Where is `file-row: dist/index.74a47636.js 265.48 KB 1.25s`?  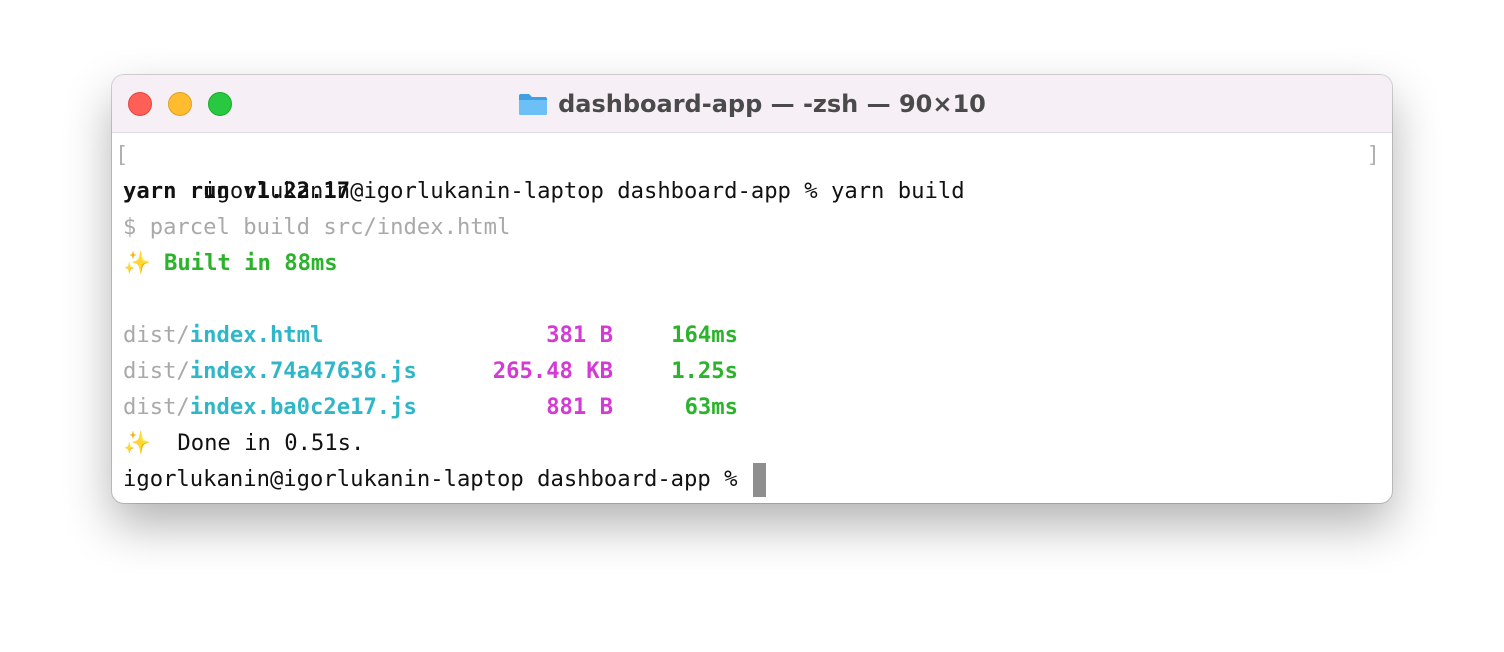 file-row: dist/index.74a47636.js 265.48 KB 1.25s is located at coordinates (757, 371).